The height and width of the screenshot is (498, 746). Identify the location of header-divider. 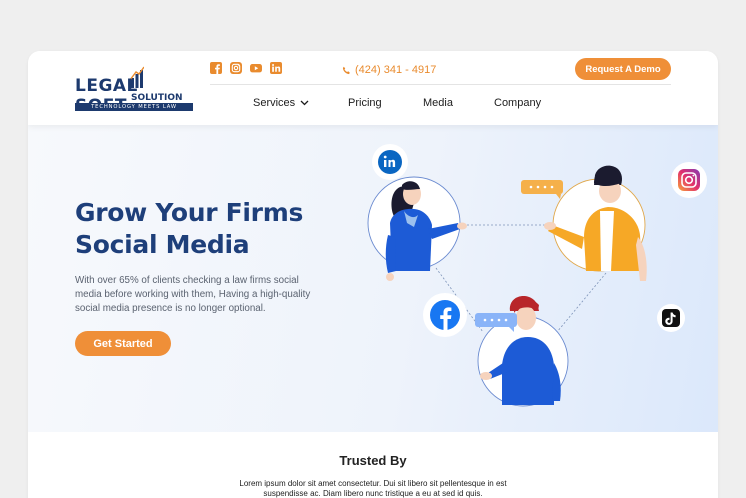
(440, 84).